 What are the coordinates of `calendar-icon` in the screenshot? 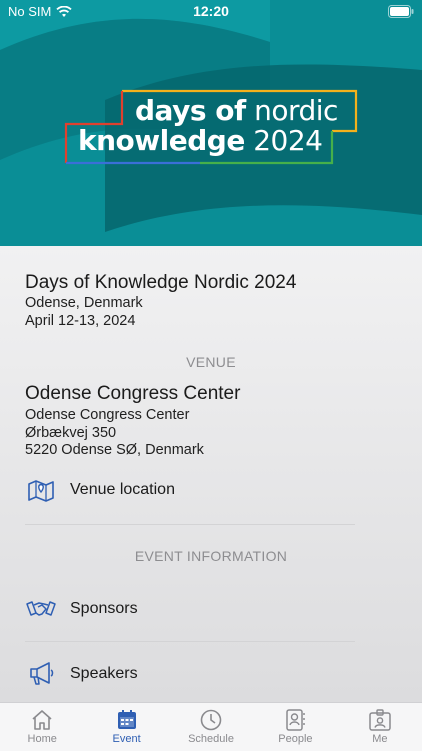 It's located at (126, 719).